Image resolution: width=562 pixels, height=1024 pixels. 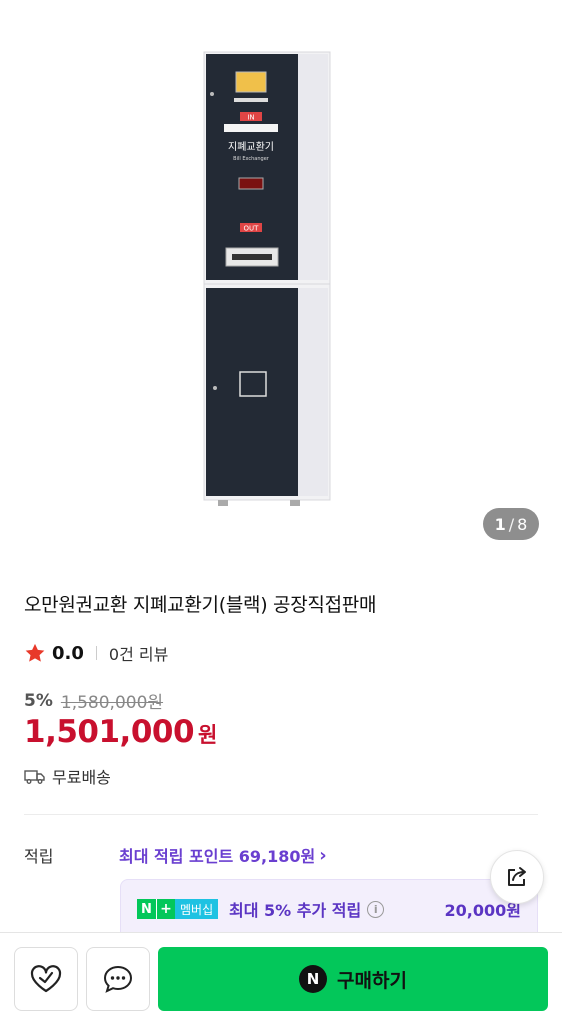 I want to click on heart-icon, so click(x=46, y=979).